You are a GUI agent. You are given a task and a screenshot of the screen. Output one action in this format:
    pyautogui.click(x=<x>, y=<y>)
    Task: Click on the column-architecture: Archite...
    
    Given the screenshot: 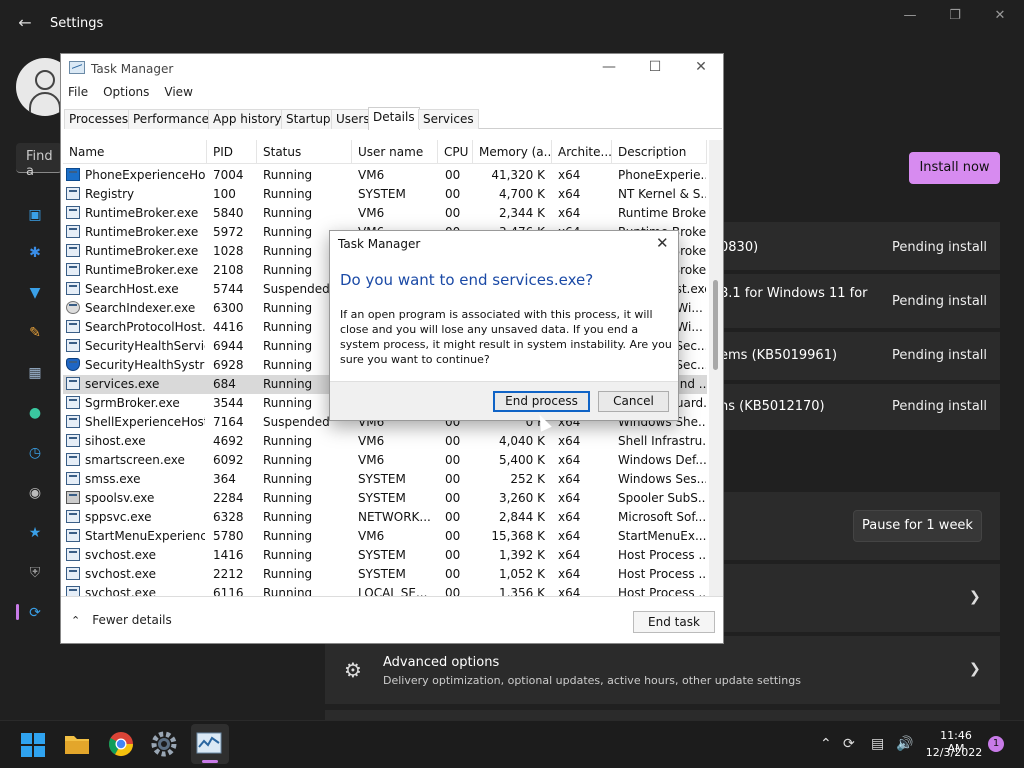 What is the action you would take?
    pyautogui.click(x=582, y=152)
    